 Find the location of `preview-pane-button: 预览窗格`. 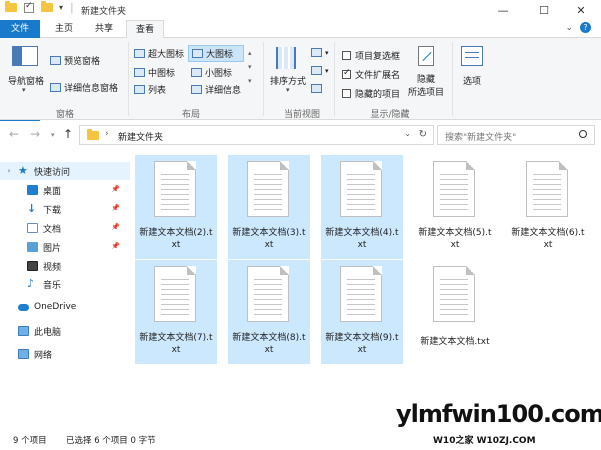

preview-pane-button: 预览窗格 is located at coordinates (75, 60).